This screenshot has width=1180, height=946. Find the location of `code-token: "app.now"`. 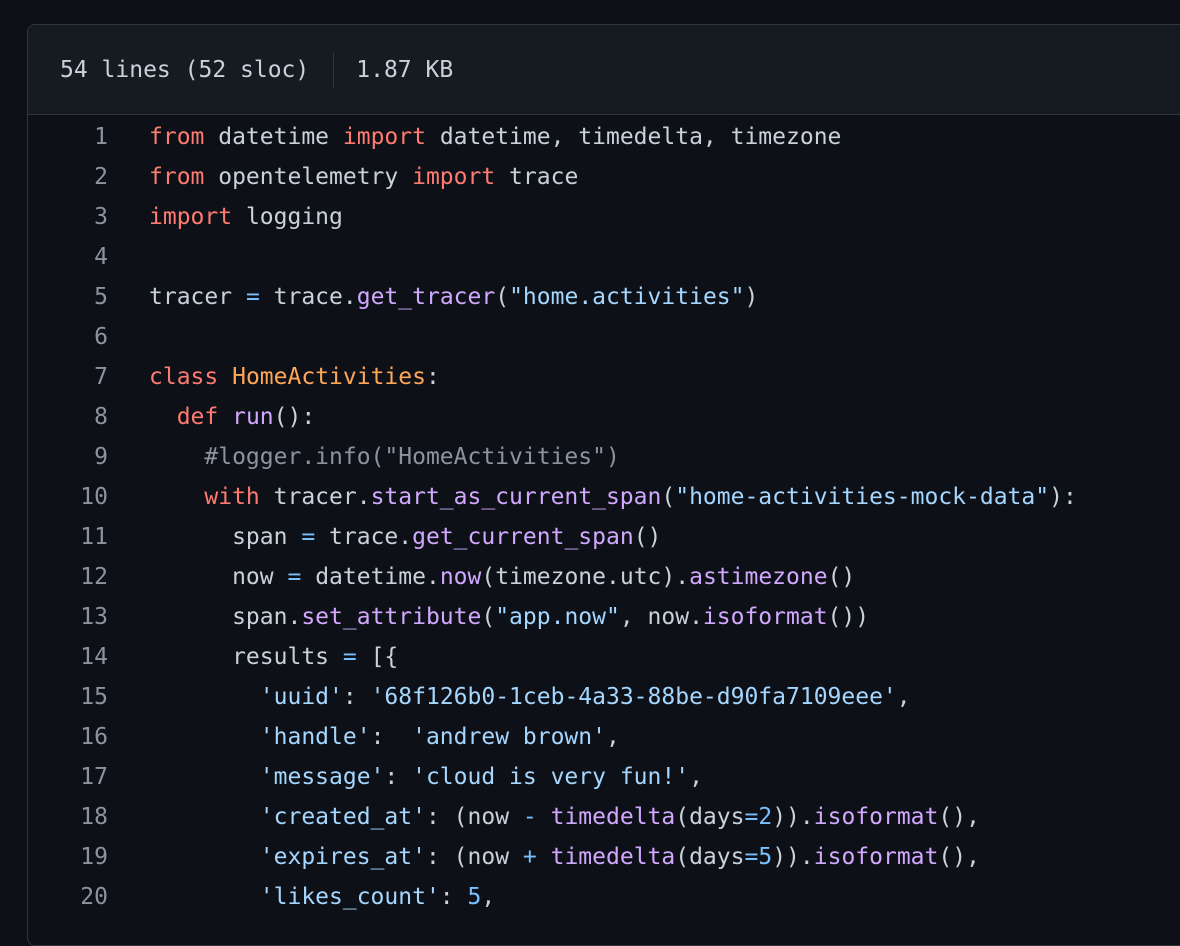

code-token: "app.now" is located at coordinates (557, 617).